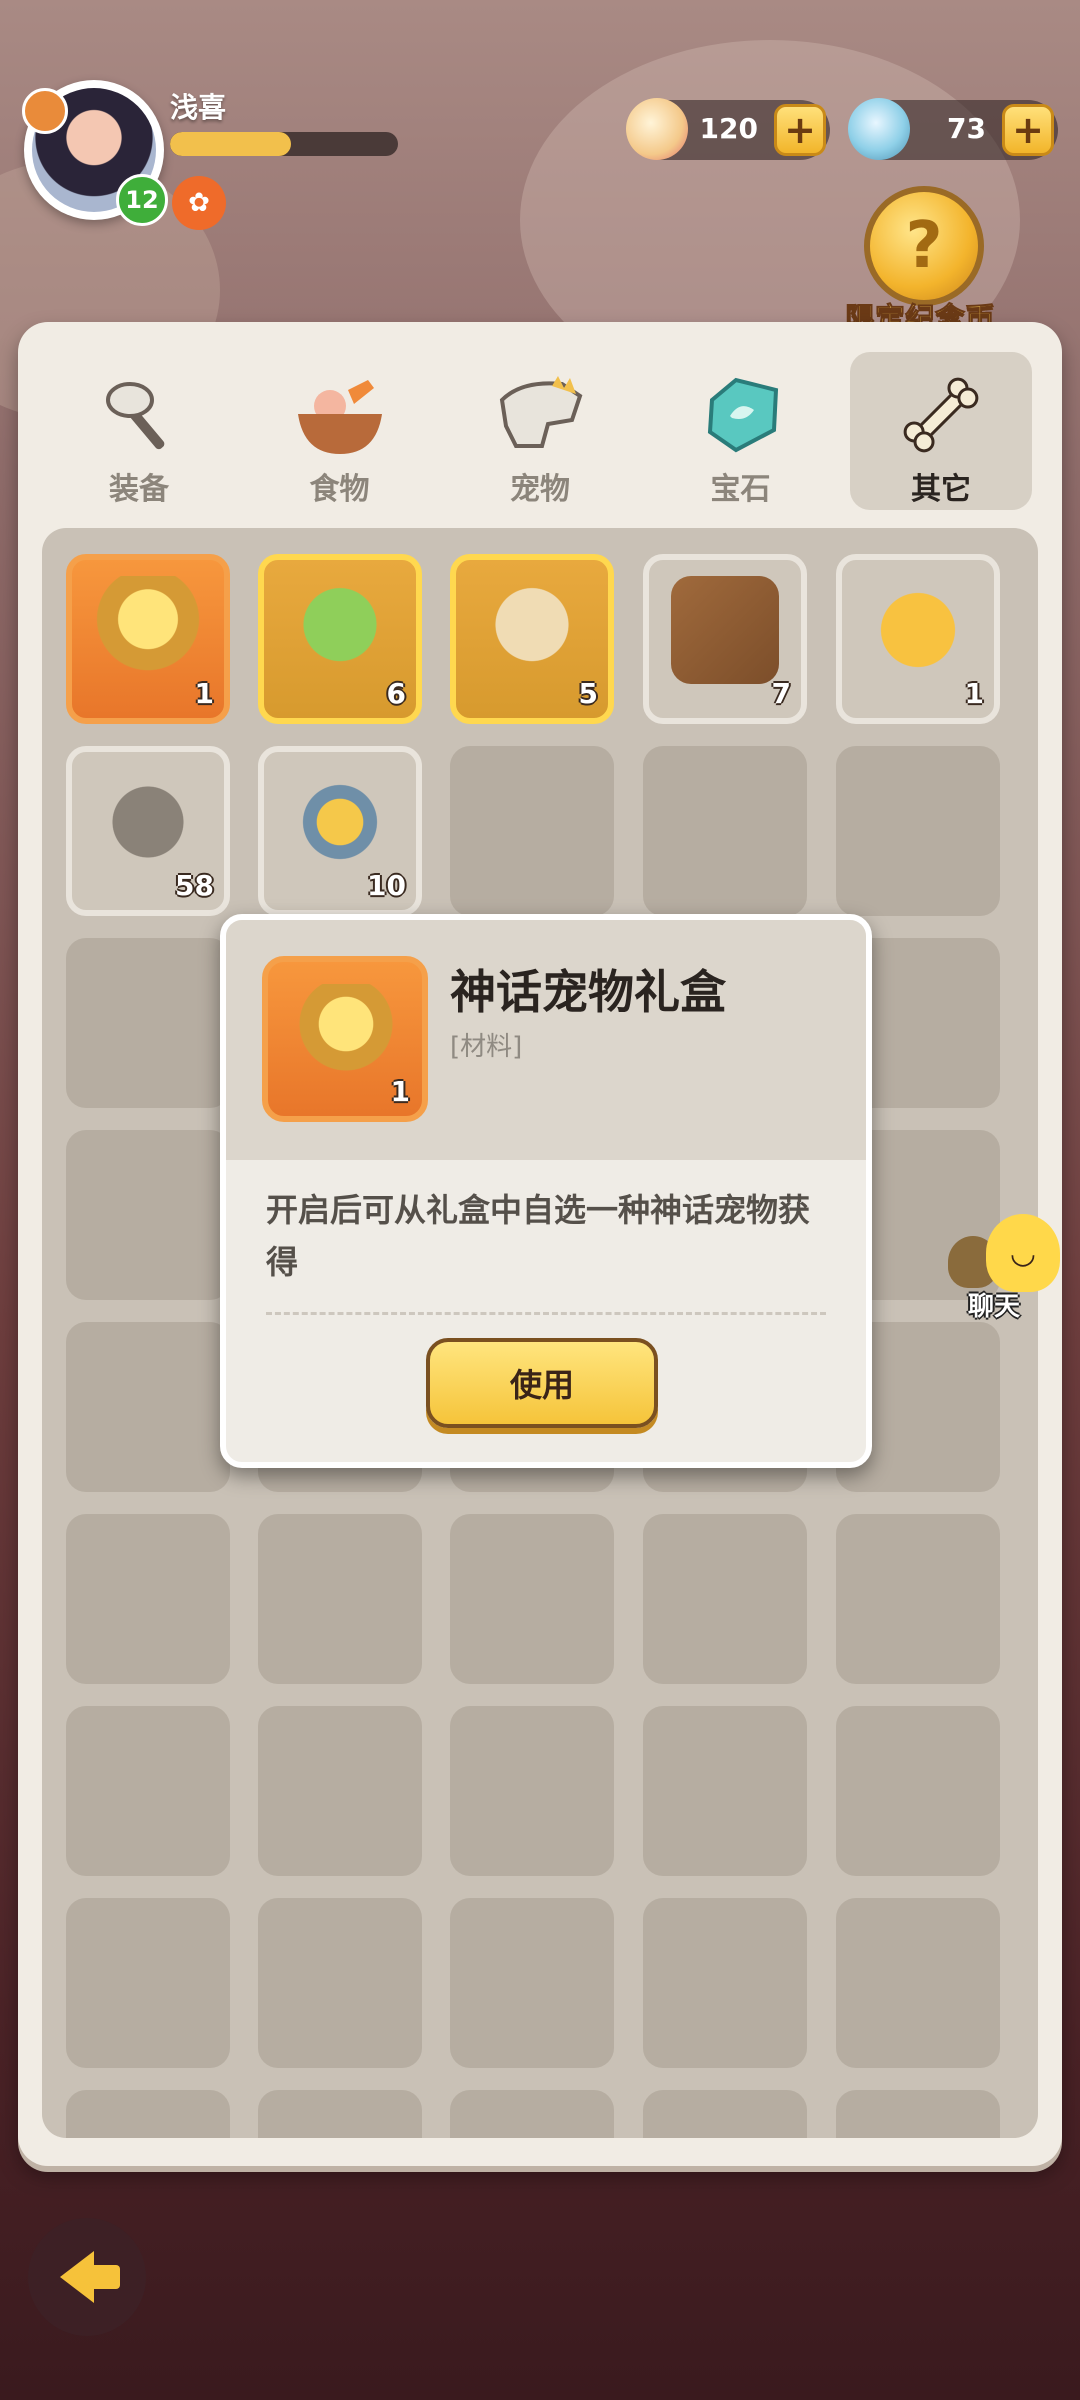 This screenshot has height=2400, width=1080. Describe the element at coordinates (546, 1313) in the screenshot. I see `popup-divider` at that location.